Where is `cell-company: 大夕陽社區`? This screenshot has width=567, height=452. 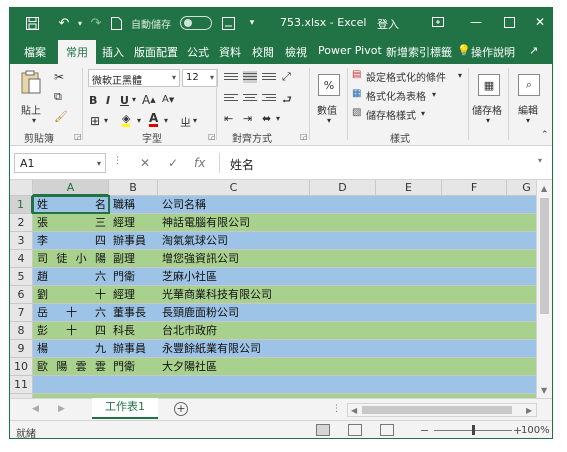 cell-company: 大夕陽社區 is located at coordinates (243, 367).